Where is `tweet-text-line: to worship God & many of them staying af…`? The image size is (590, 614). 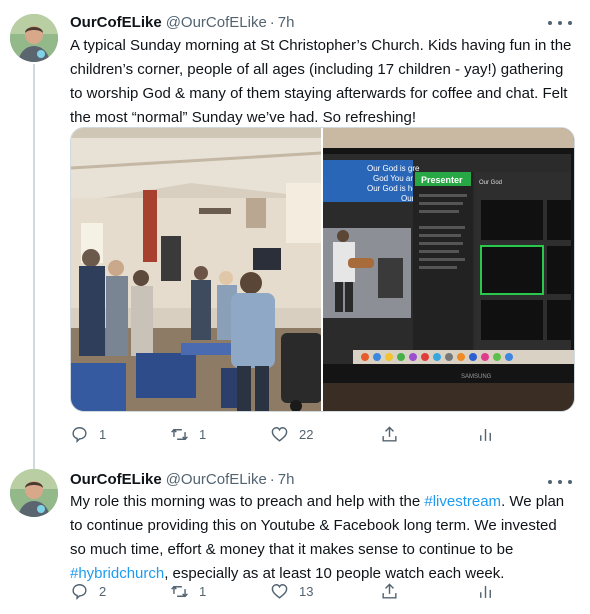
tweet-text-line: to worship God & many of them staying af… is located at coordinates (319, 93).